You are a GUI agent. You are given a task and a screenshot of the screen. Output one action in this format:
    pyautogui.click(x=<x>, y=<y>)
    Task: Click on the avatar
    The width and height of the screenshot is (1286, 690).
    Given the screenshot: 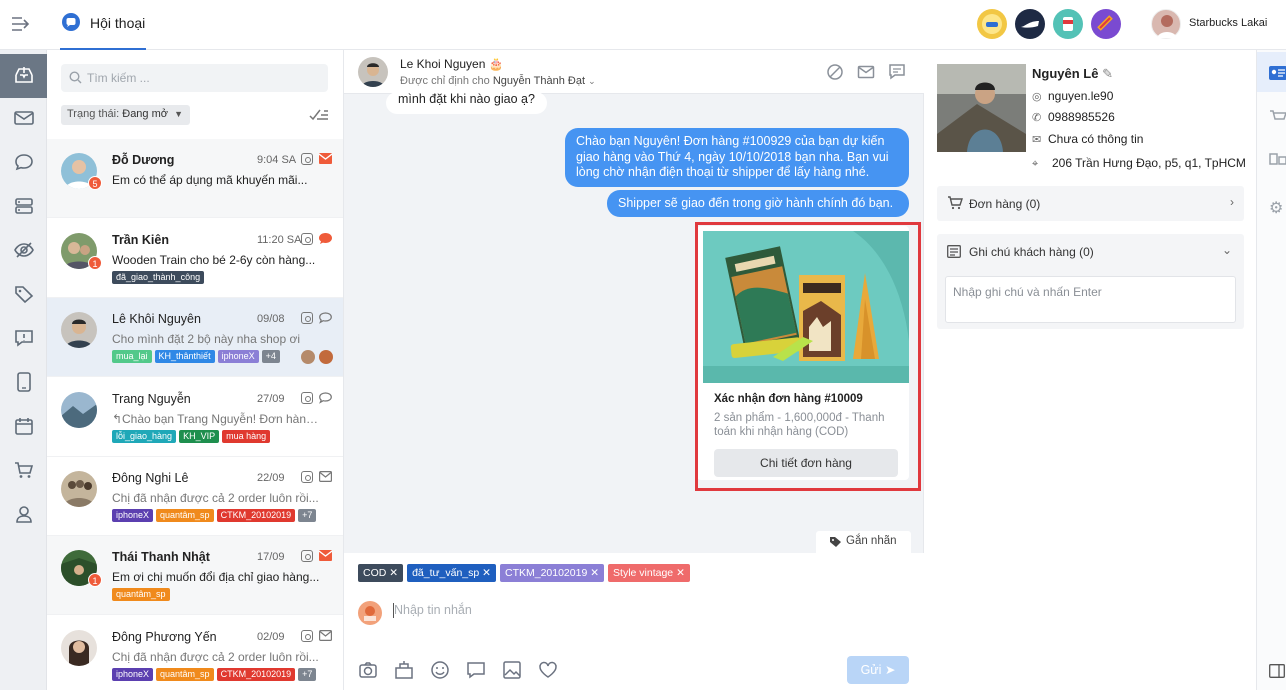 What is the action you would take?
    pyautogui.click(x=79, y=330)
    